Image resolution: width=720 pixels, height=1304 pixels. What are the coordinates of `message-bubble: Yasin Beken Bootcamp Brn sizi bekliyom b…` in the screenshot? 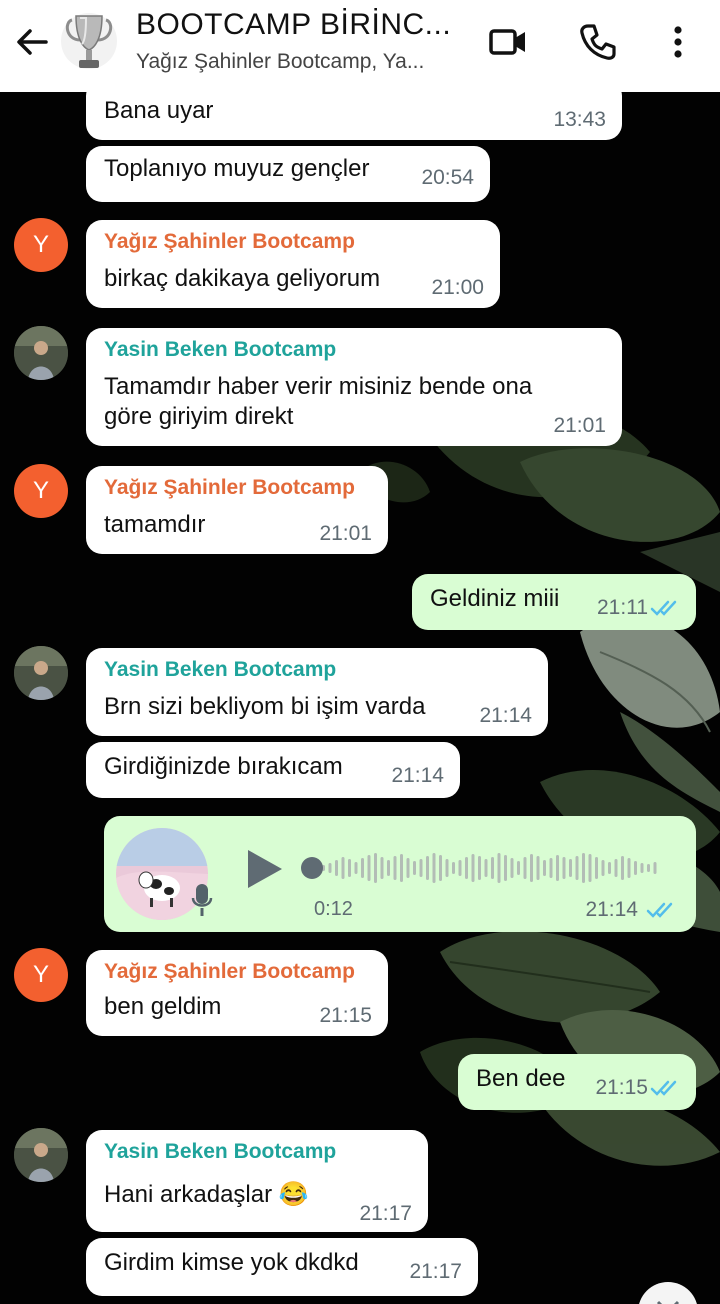 It's located at (317, 692).